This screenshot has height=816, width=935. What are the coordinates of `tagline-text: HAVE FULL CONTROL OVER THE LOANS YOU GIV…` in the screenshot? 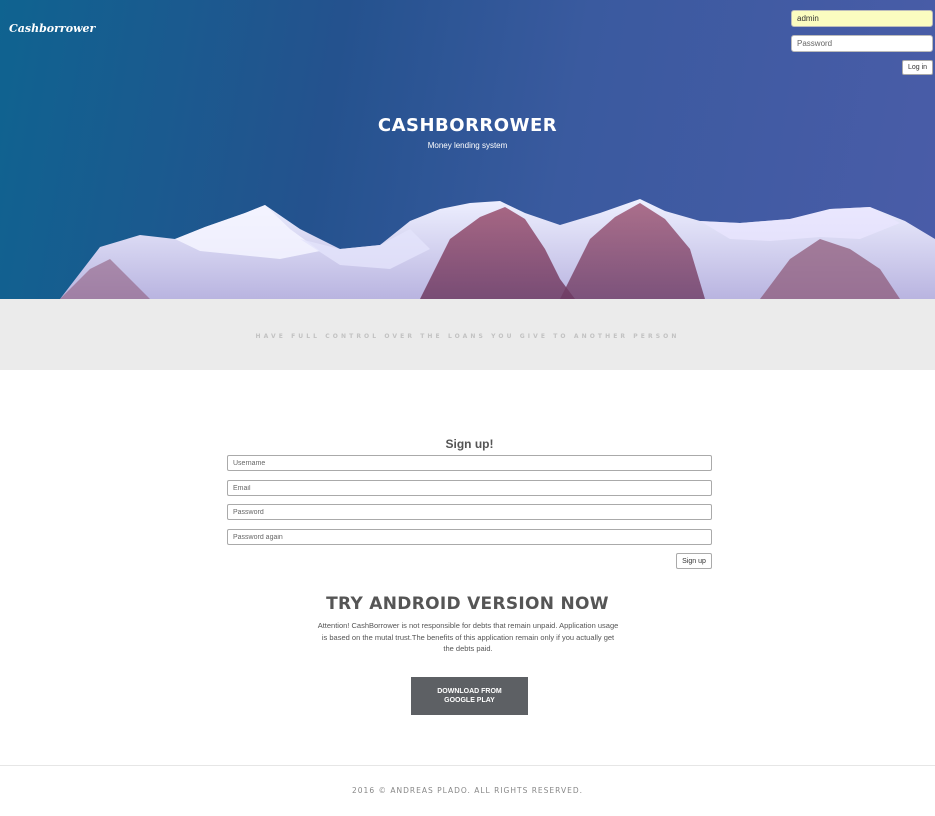 It's located at (467, 336).